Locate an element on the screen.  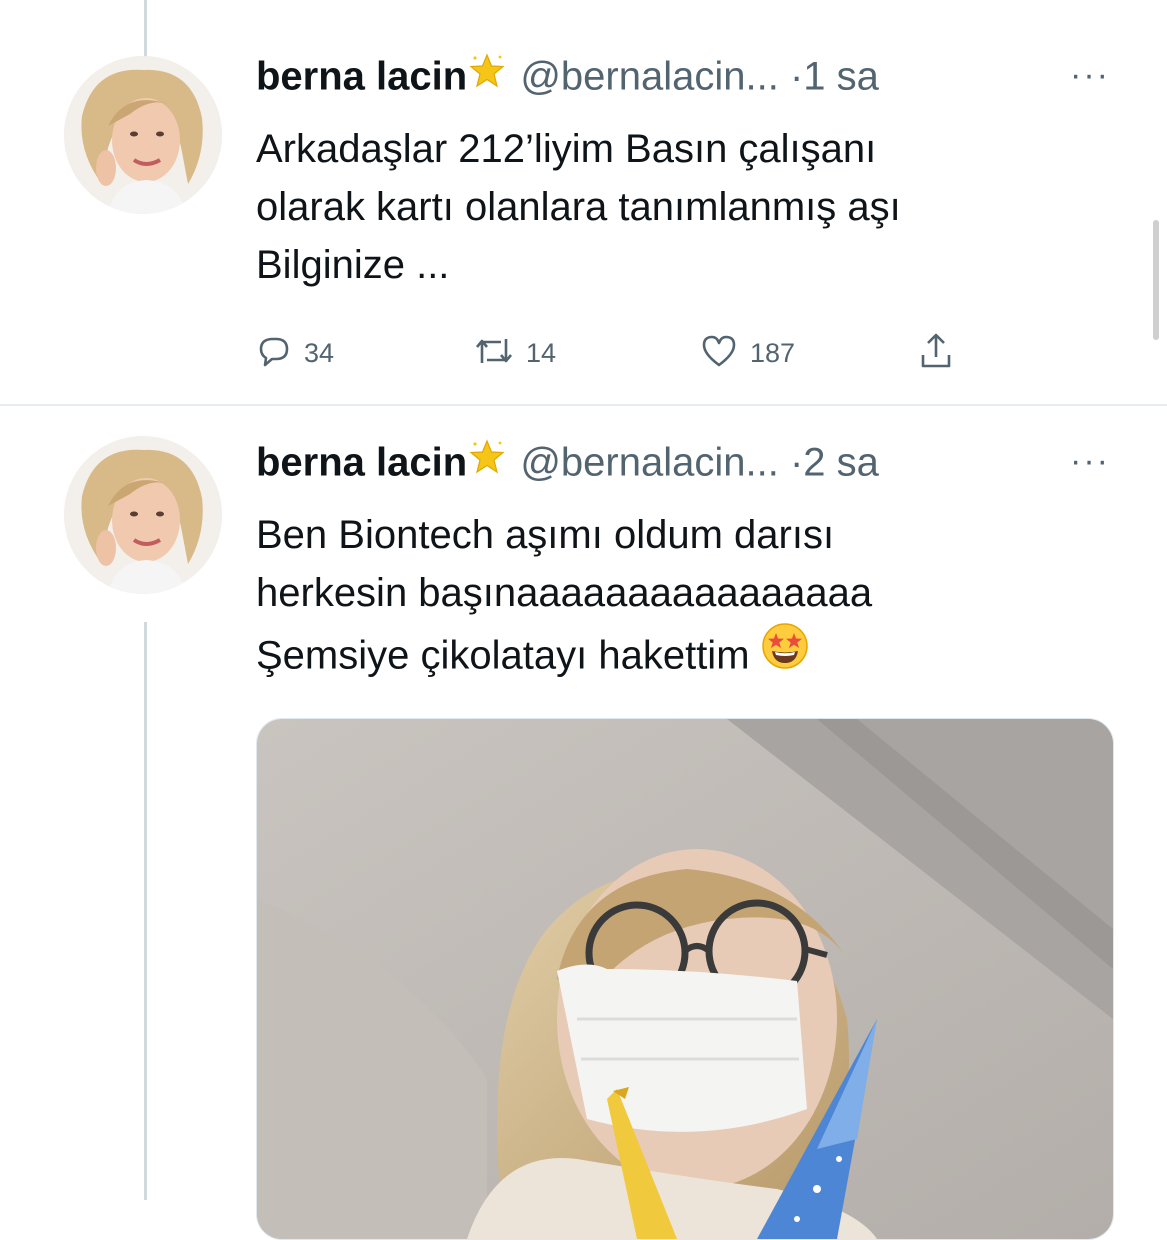
tweet-actions: 34 14 187 is located at coordinates (621, 353).